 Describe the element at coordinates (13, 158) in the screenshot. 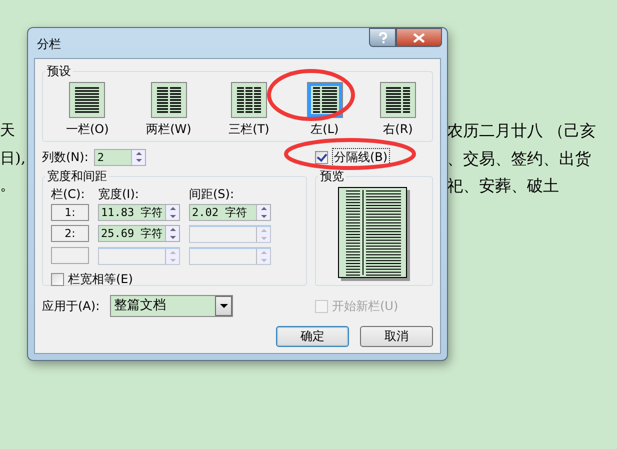

I see `document-text: 日),` at that location.